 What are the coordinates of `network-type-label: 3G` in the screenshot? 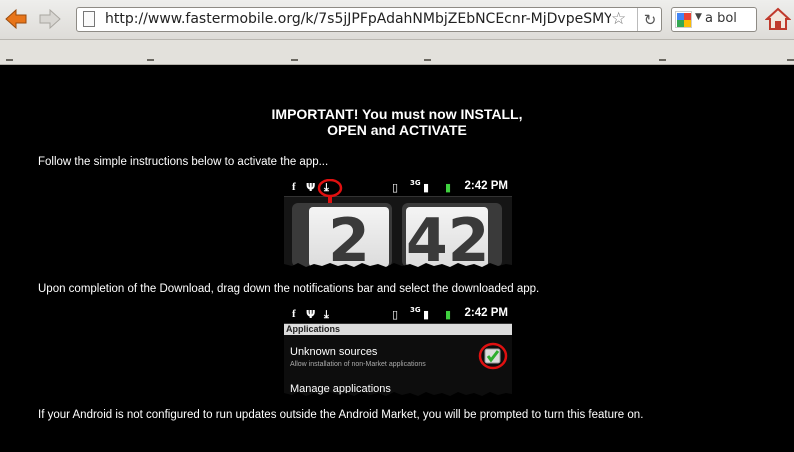 It's located at (415, 310).